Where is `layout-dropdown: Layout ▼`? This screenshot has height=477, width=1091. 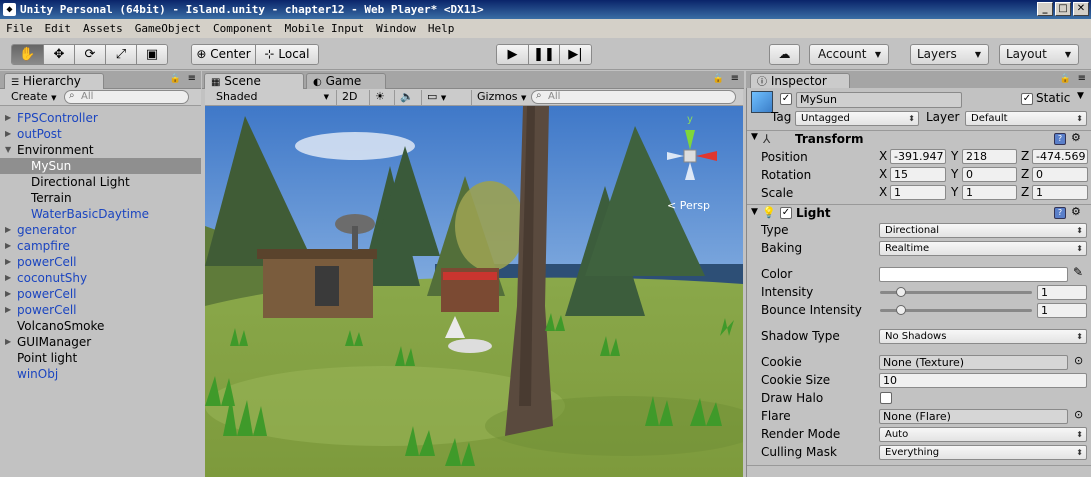
layout-dropdown: Layout ▼ is located at coordinates (1039, 54).